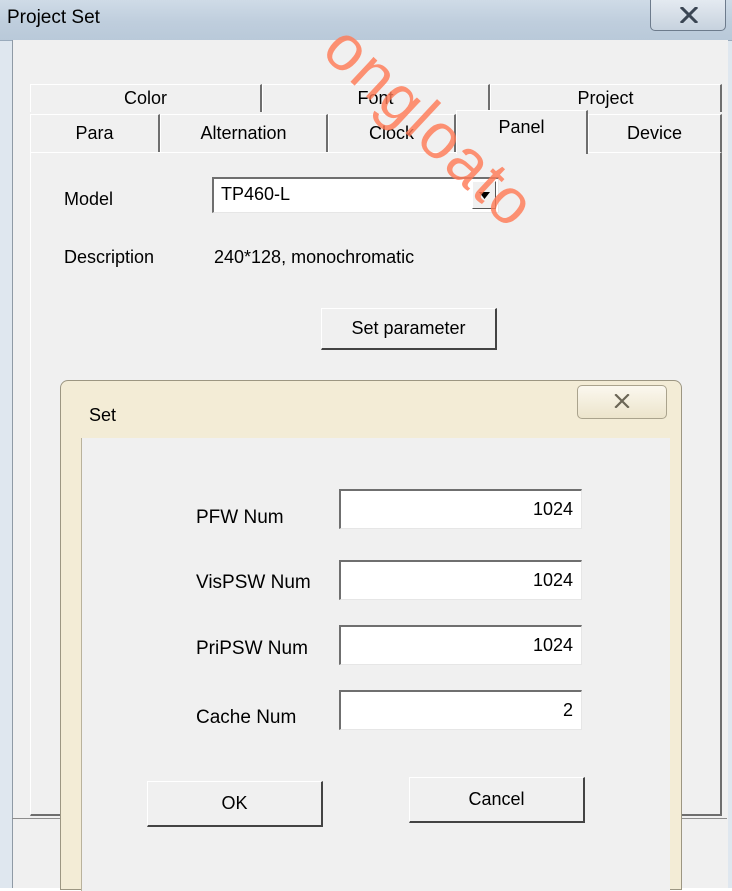  What do you see at coordinates (409, 329) in the screenshot?
I see `set-parameter-button: Set parameter` at bounding box center [409, 329].